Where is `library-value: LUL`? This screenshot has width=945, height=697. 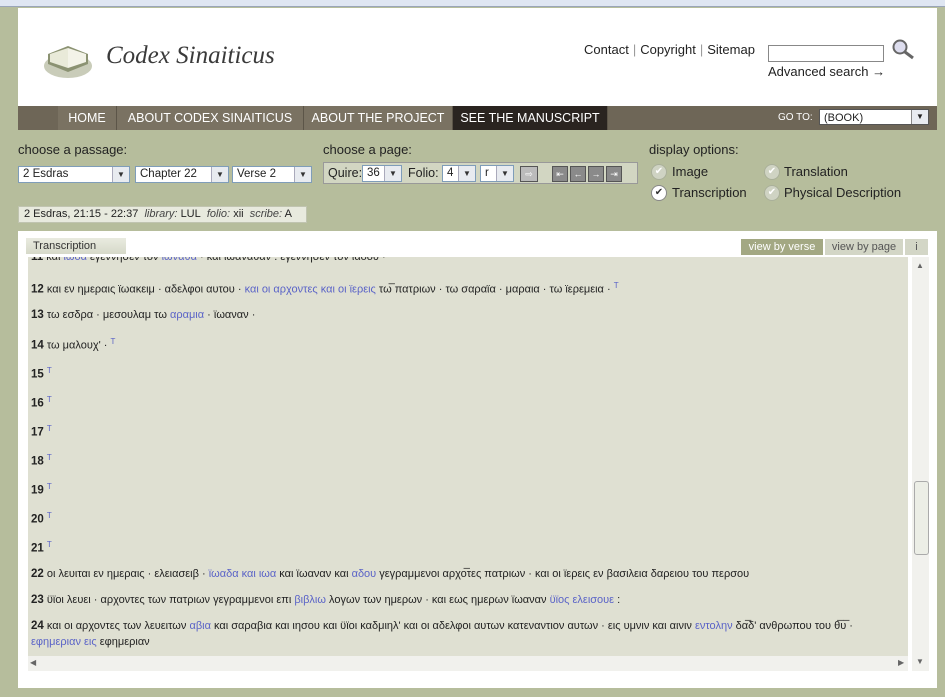
library-value: LUL is located at coordinates (190, 214).